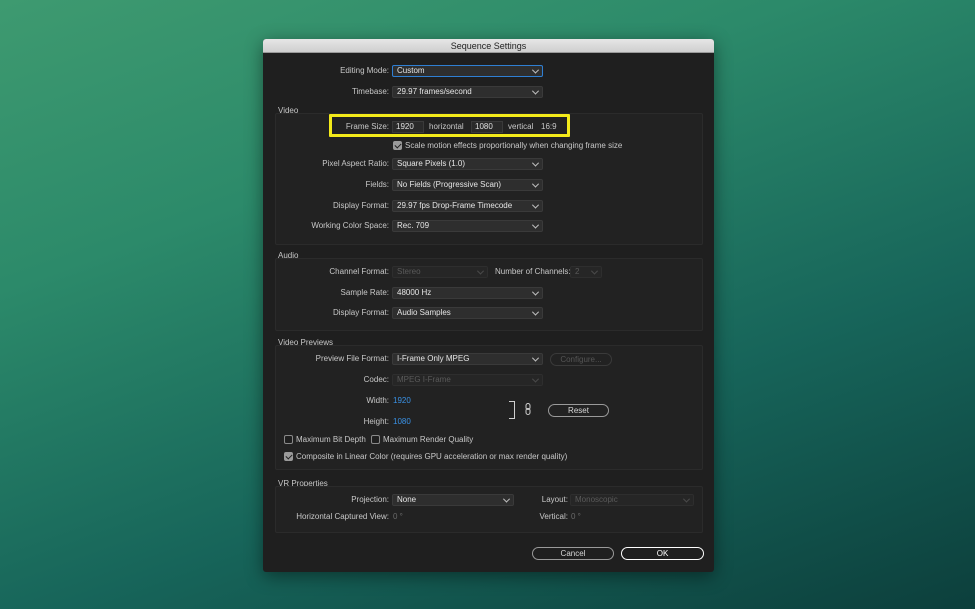  I want to click on h-captured-view-label: Horizontal Captured View:, so click(342, 516).